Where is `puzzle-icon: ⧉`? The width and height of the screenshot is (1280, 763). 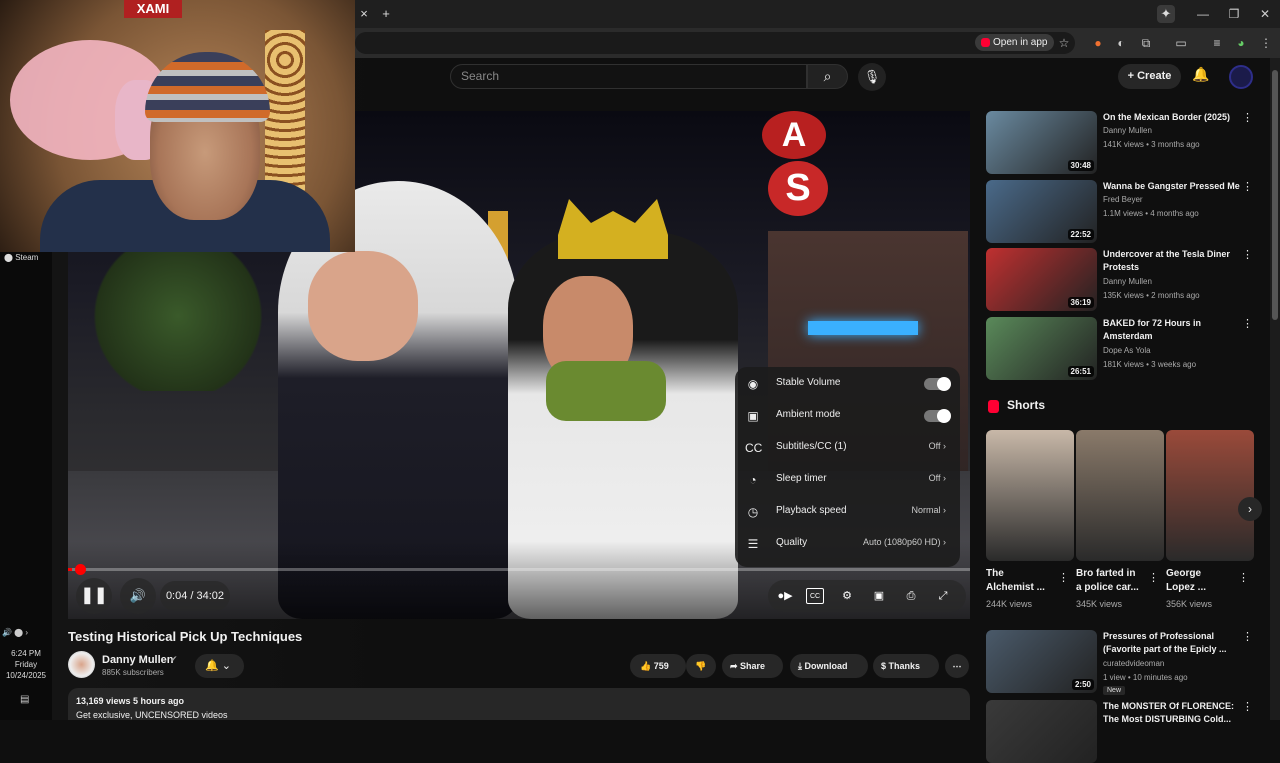 puzzle-icon: ⧉ is located at coordinates (1146, 43).